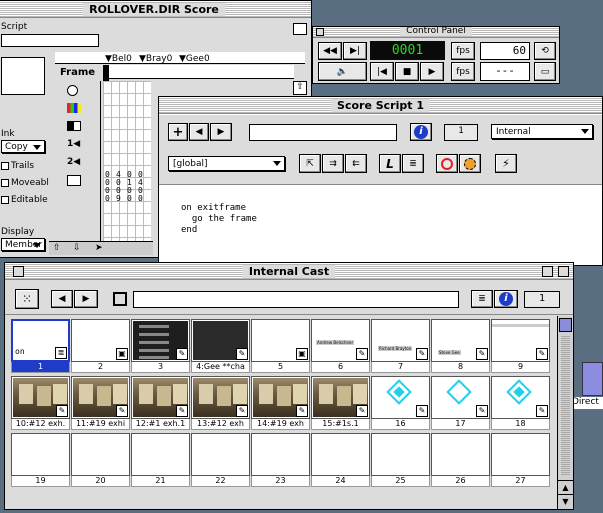  I want to click on tempo-channel-icon, so click(72, 90).